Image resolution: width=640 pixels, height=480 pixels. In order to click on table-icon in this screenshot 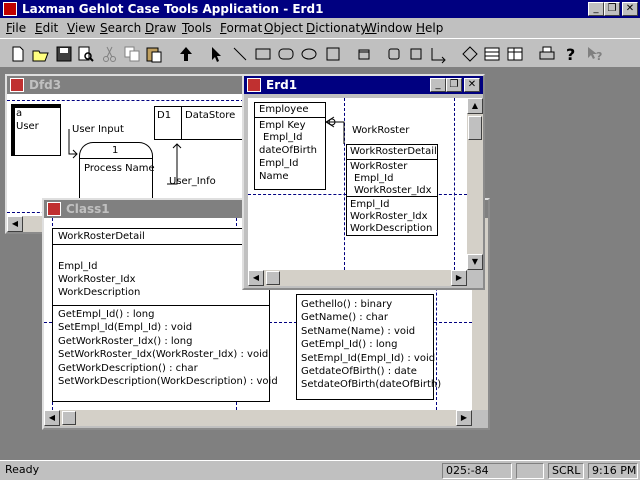, I will do `click(515, 54)`.